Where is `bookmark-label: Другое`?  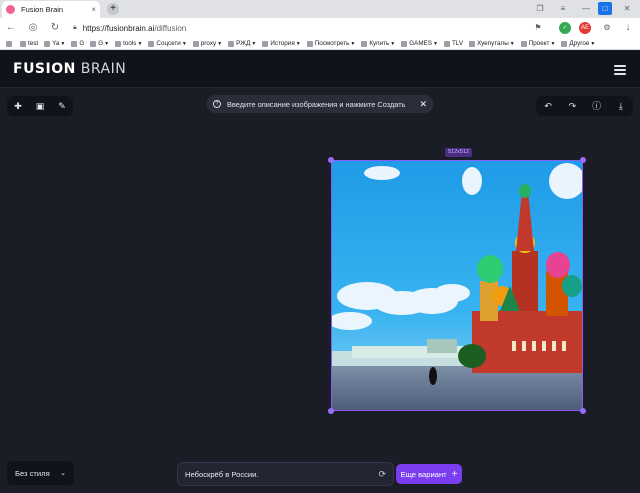 bookmark-label: Другое is located at coordinates (579, 43).